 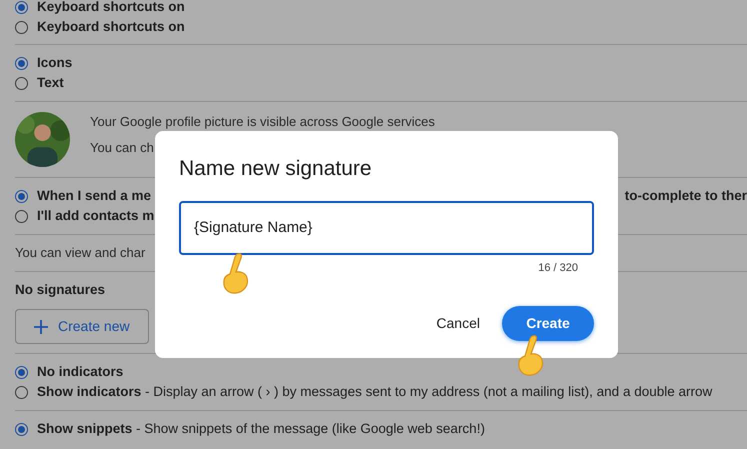 I want to click on profile-text: You can ch, so click(x=122, y=148).